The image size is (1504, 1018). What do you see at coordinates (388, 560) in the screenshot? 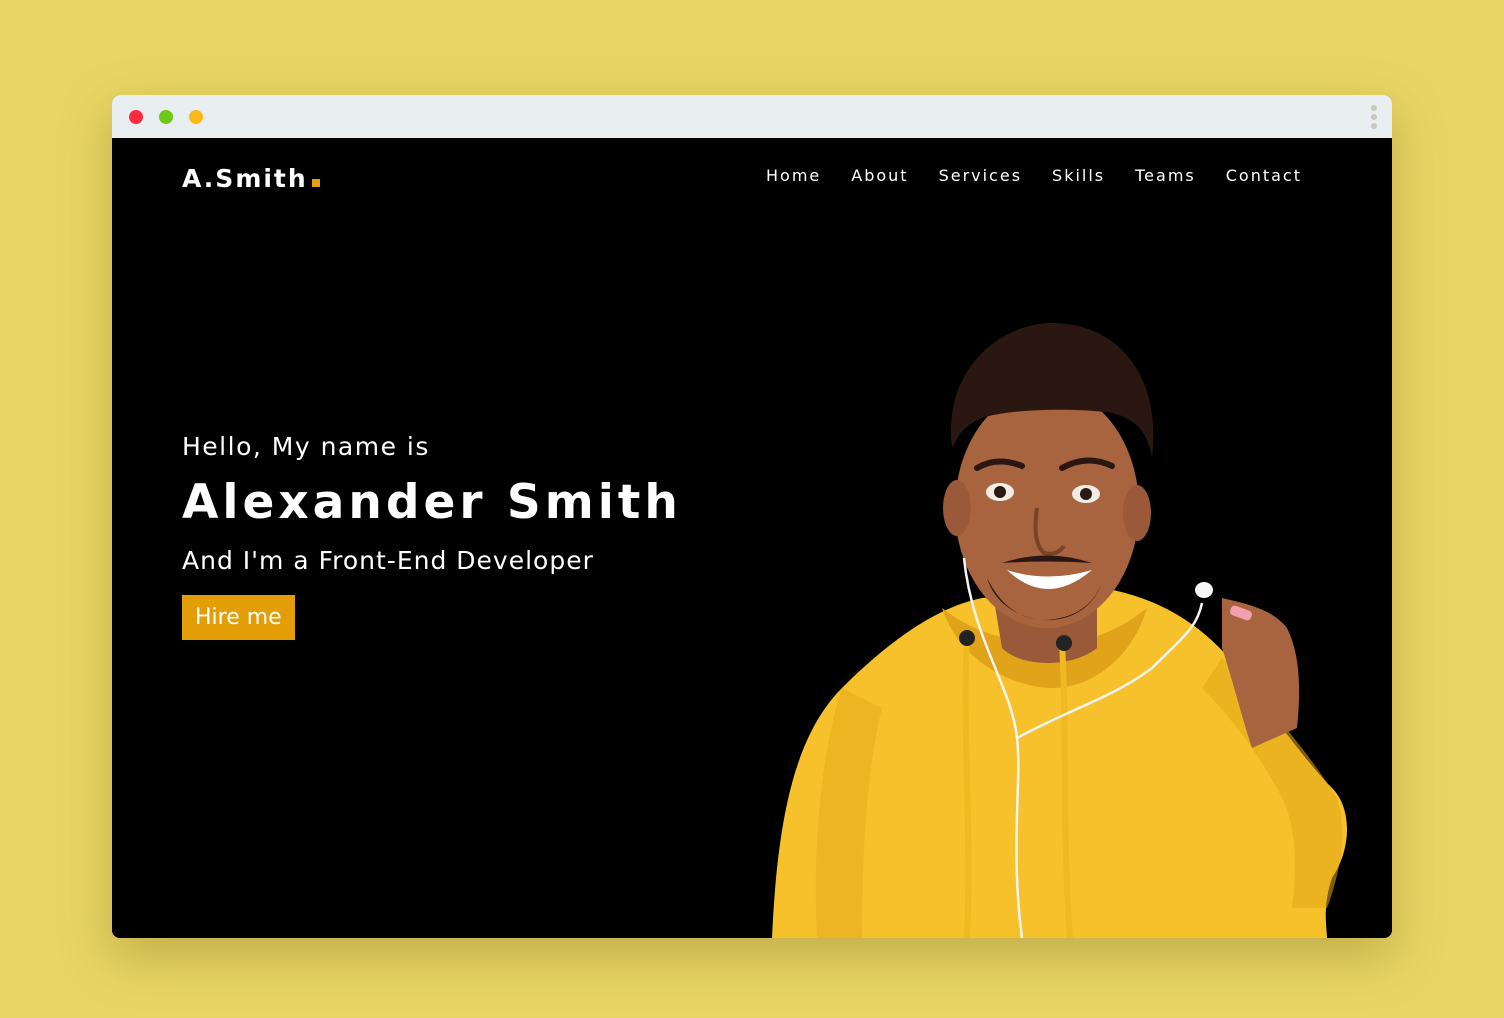
I see `hero-role: And I'm a Front-End Developer` at bounding box center [388, 560].